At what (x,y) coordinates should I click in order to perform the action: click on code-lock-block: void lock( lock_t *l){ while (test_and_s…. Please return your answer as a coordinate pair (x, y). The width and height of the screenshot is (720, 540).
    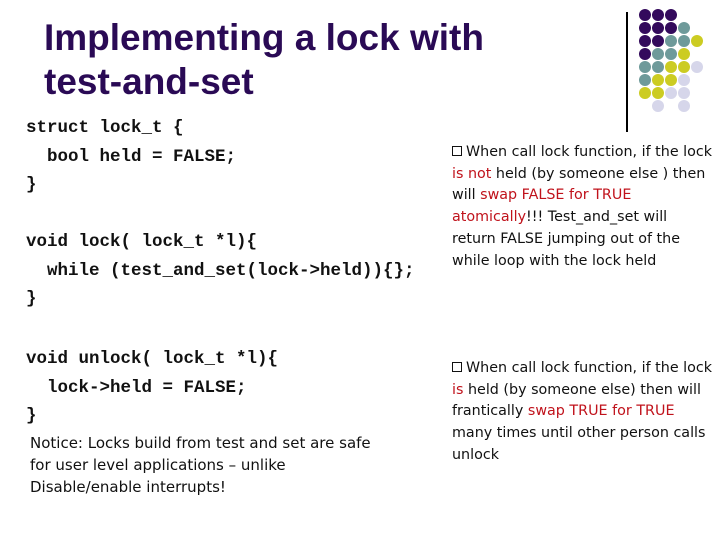
    Looking at the image, I should click on (220, 271).